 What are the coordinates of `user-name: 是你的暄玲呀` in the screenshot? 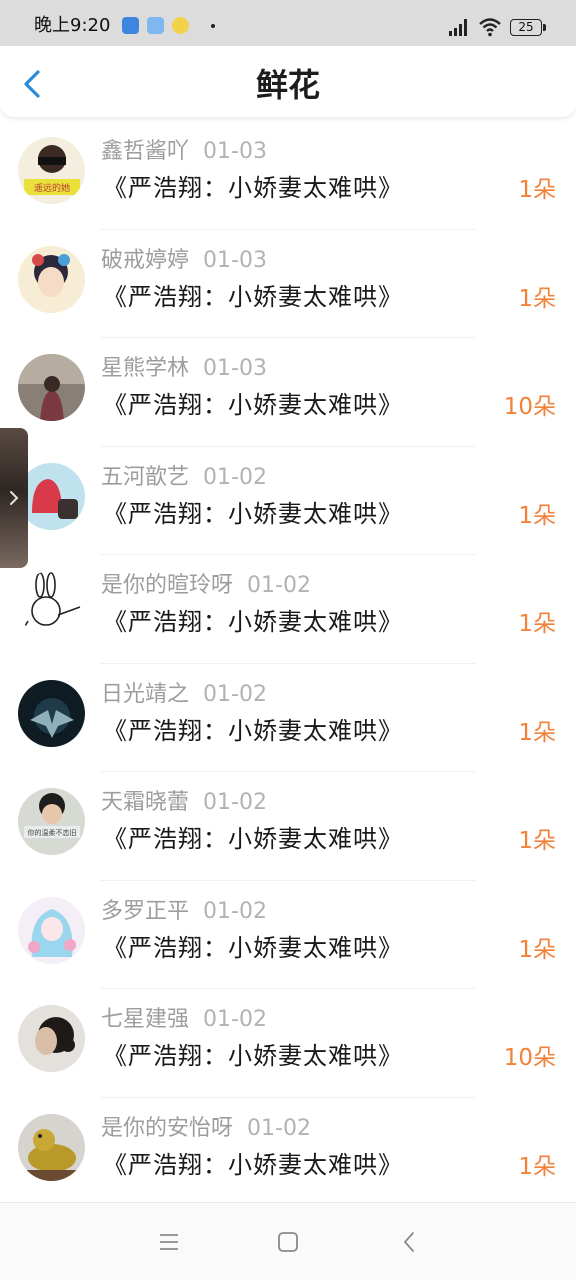 It's located at (167, 585).